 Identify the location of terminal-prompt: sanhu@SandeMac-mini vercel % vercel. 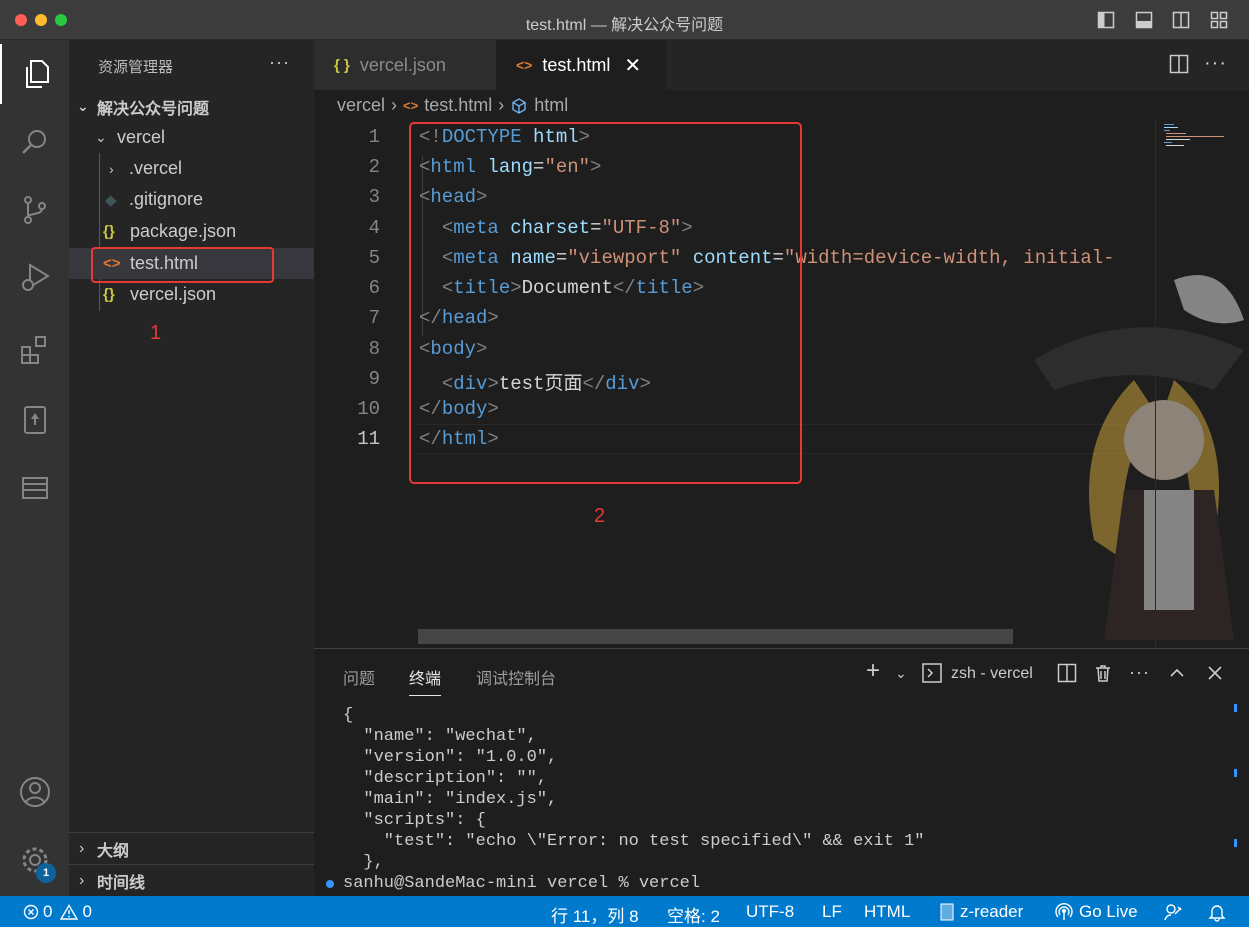
(521, 883).